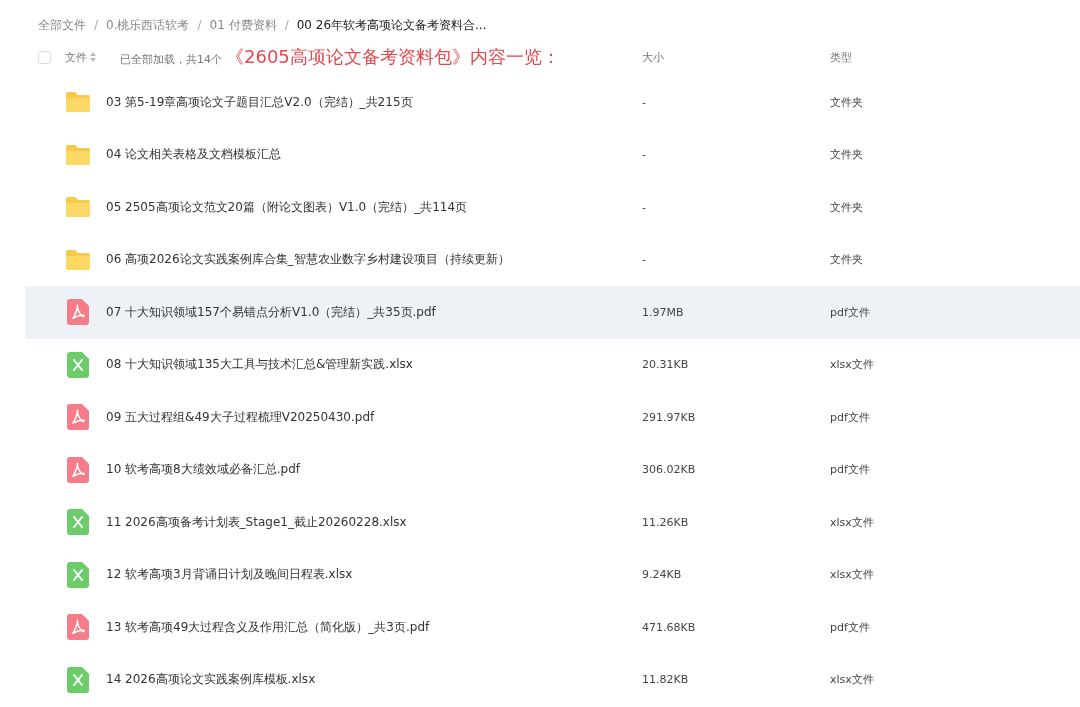 Image resolution: width=1080 pixels, height=707 pixels. What do you see at coordinates (669, 417) in the screenshot?
I see `file-size: 291.97KB` at bounding box center [669, 417].